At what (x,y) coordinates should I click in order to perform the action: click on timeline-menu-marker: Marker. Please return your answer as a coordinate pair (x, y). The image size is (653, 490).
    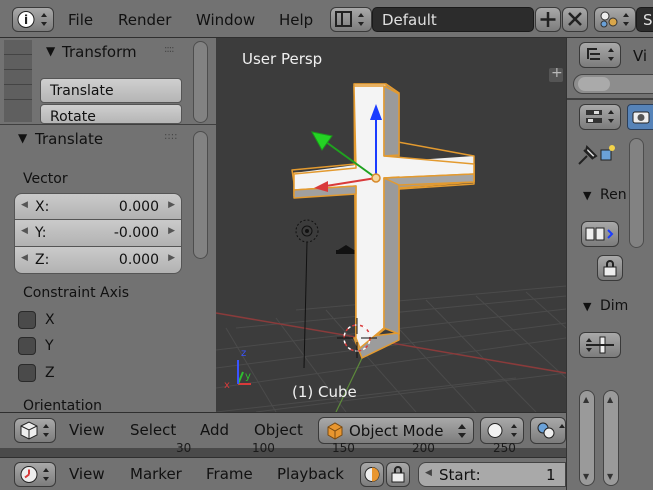
    Looking at the image, I should click on (156, 474).